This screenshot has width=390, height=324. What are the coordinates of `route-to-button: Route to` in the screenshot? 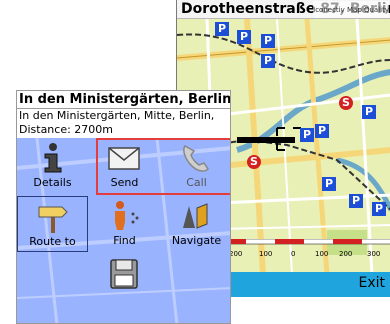 It's located at (52, 224).